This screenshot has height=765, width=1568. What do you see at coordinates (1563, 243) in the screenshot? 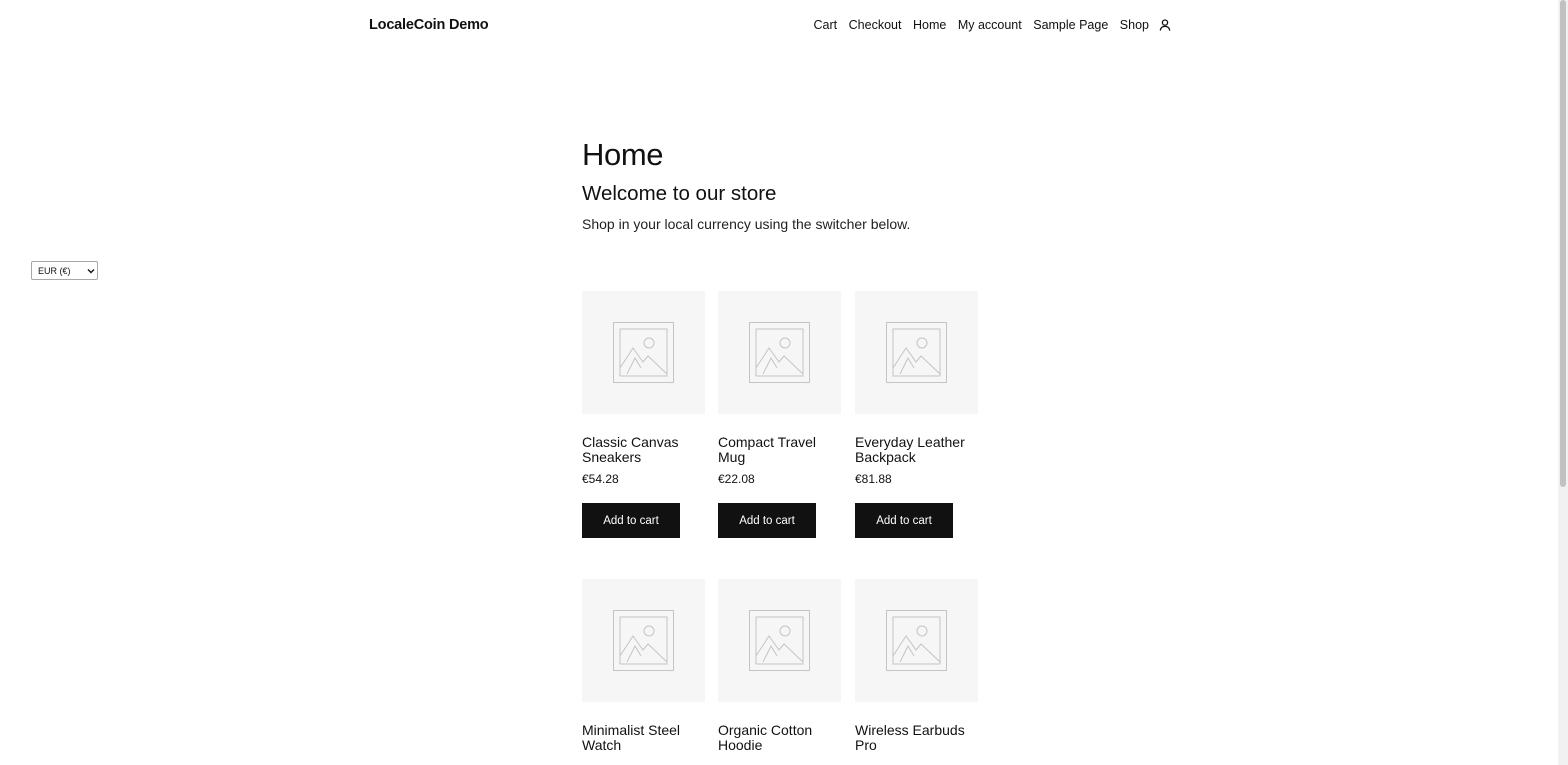
I see `scrollbar-thumb` at bounding box center [1563, 243].